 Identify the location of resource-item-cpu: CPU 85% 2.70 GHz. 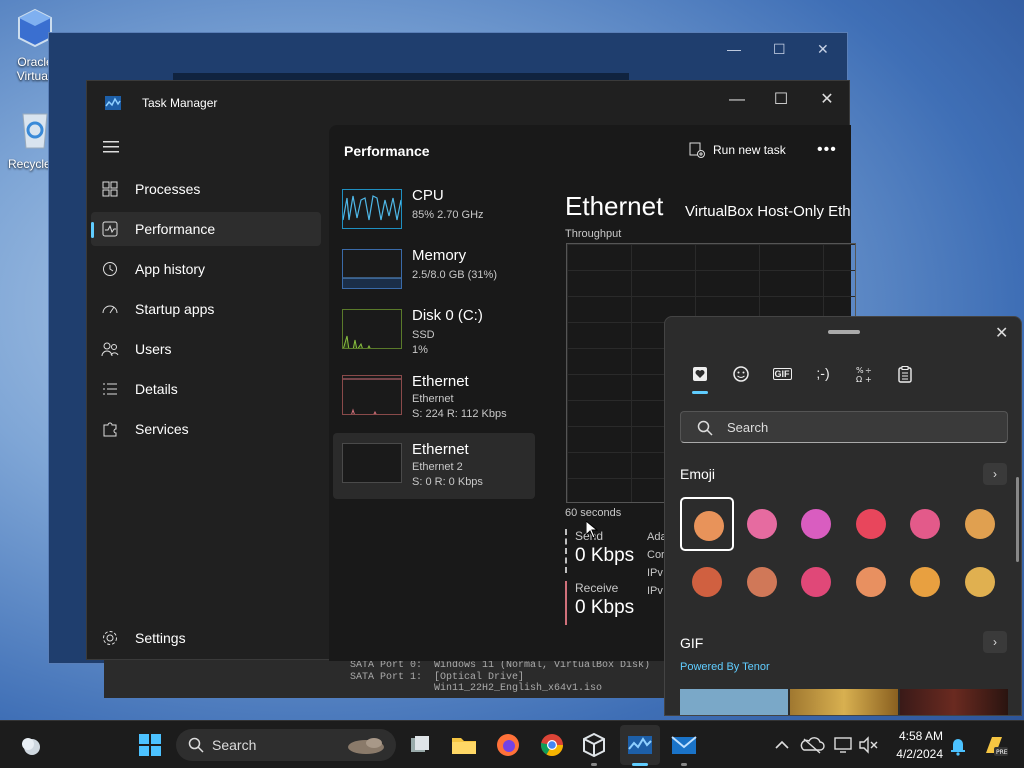
(434, 215).